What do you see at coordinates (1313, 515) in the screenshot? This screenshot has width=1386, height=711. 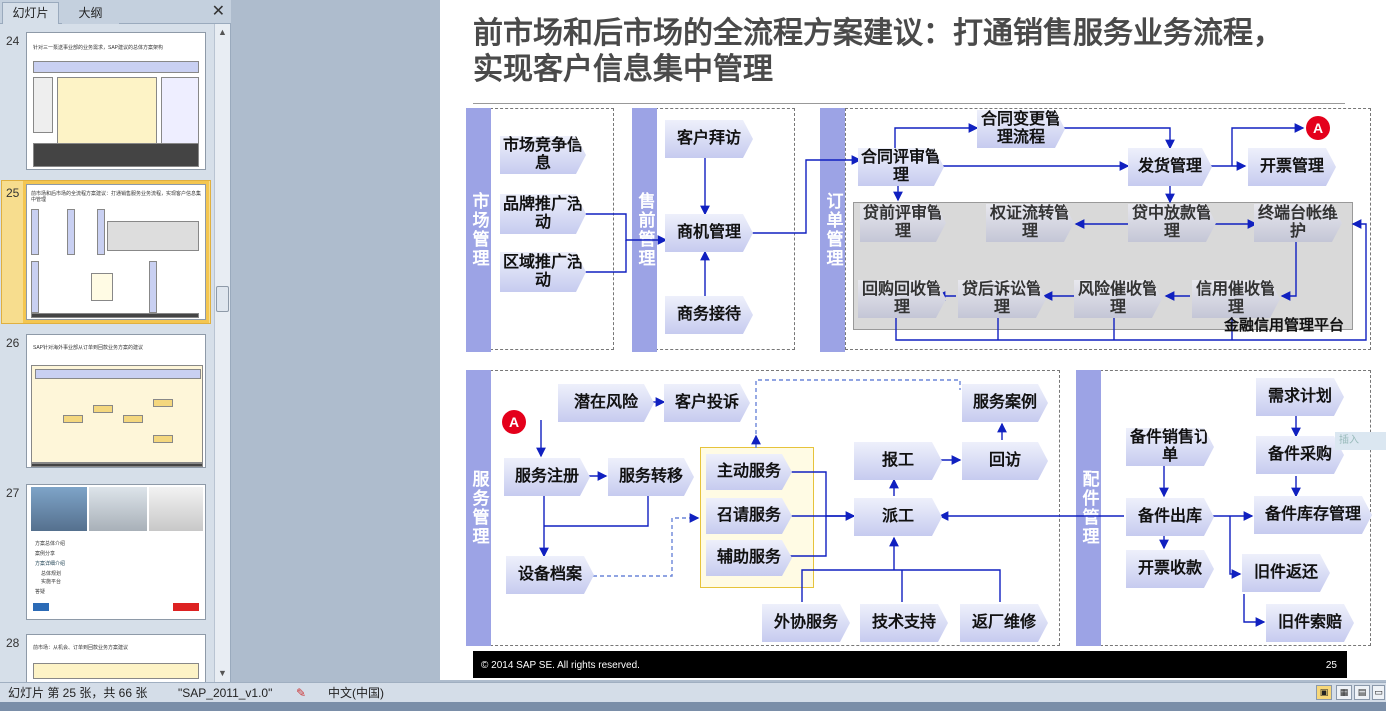 I see `node-parts-stock-mgmt: 备件库存管理` at bounding box center [1313, 515].